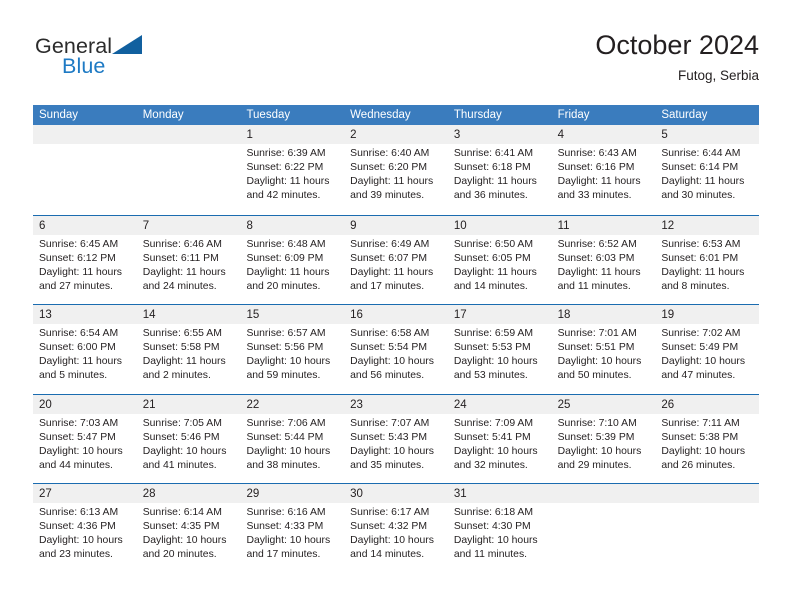 This screenshot has width=792, height=612. I want to click on sunset-text: Sunset: 6:14 PM, so click(700, 168).